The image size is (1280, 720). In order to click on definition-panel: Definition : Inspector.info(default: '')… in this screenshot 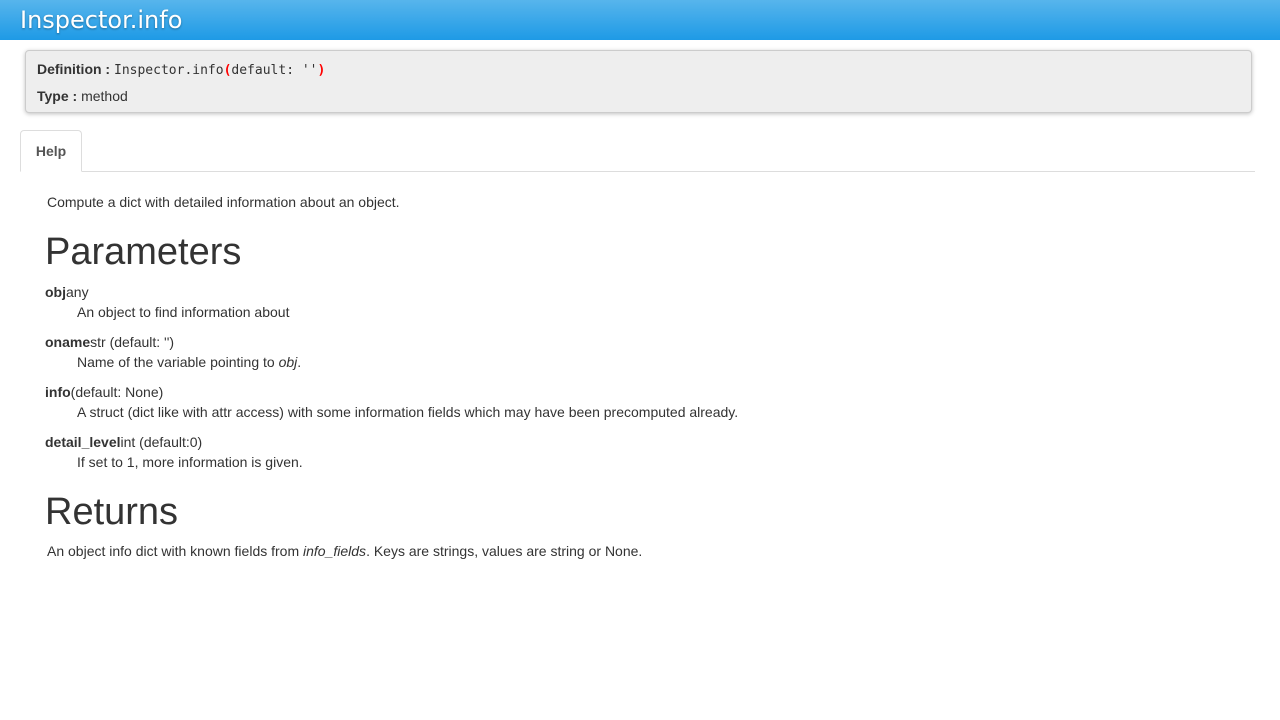, I will do `click(638, 81)`.